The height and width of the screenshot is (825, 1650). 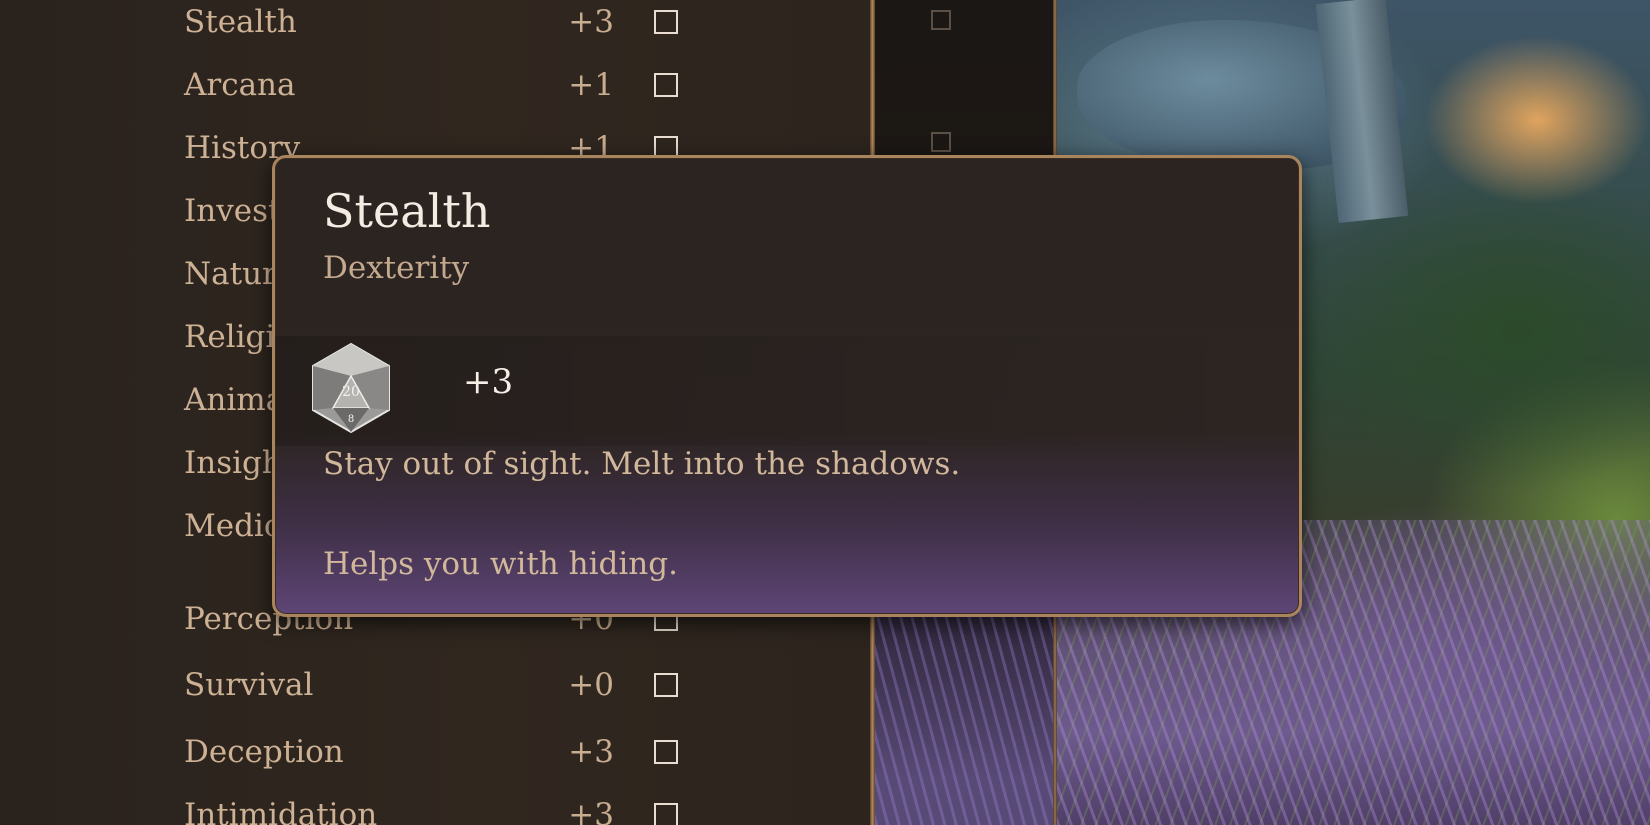 I want to click on scenery-lower, so click(x=966, y=712).